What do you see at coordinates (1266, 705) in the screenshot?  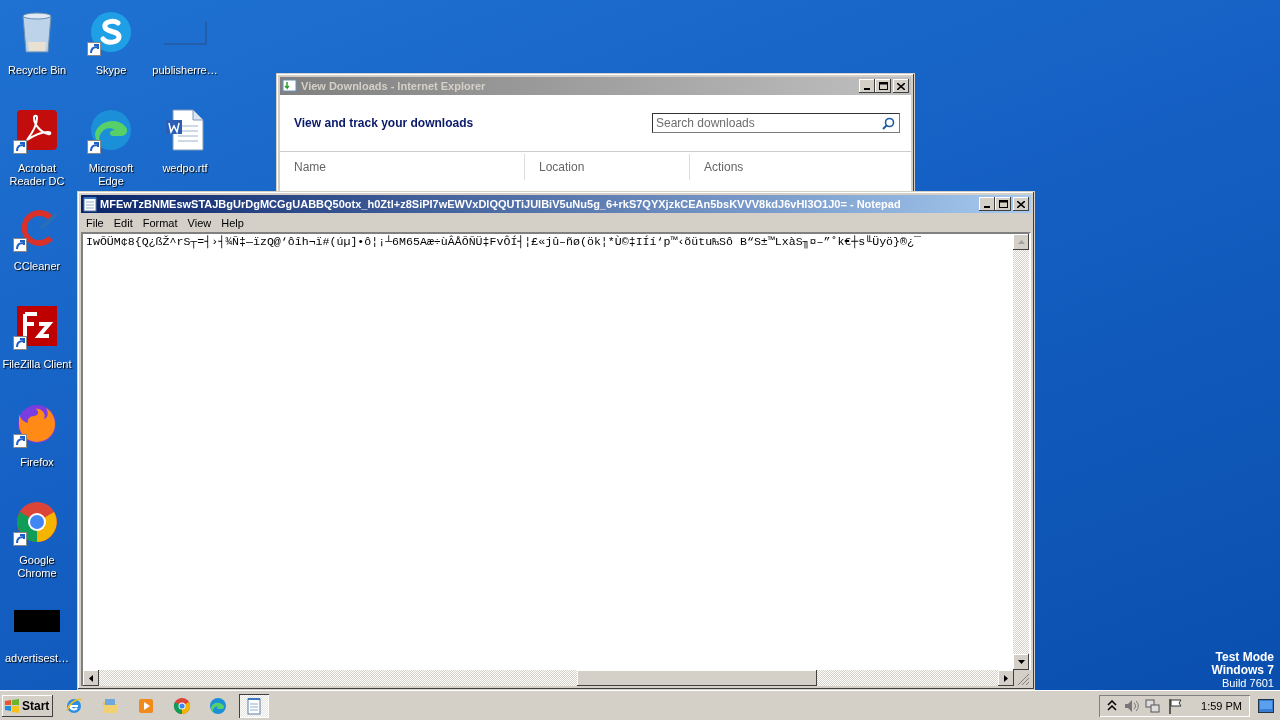 I see `show-desktop-icon` at bounding box center [1266, 705].